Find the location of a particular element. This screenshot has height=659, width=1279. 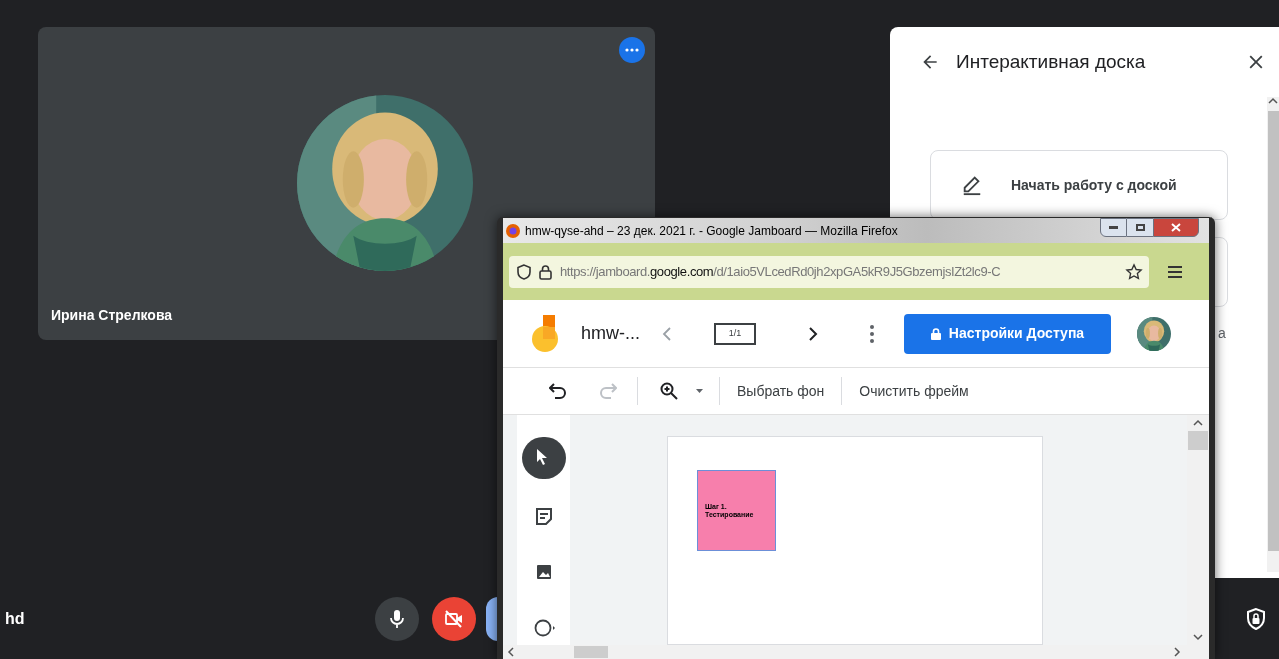

toolbar-button: Выбрать фон is located at coordinates (781, 391).